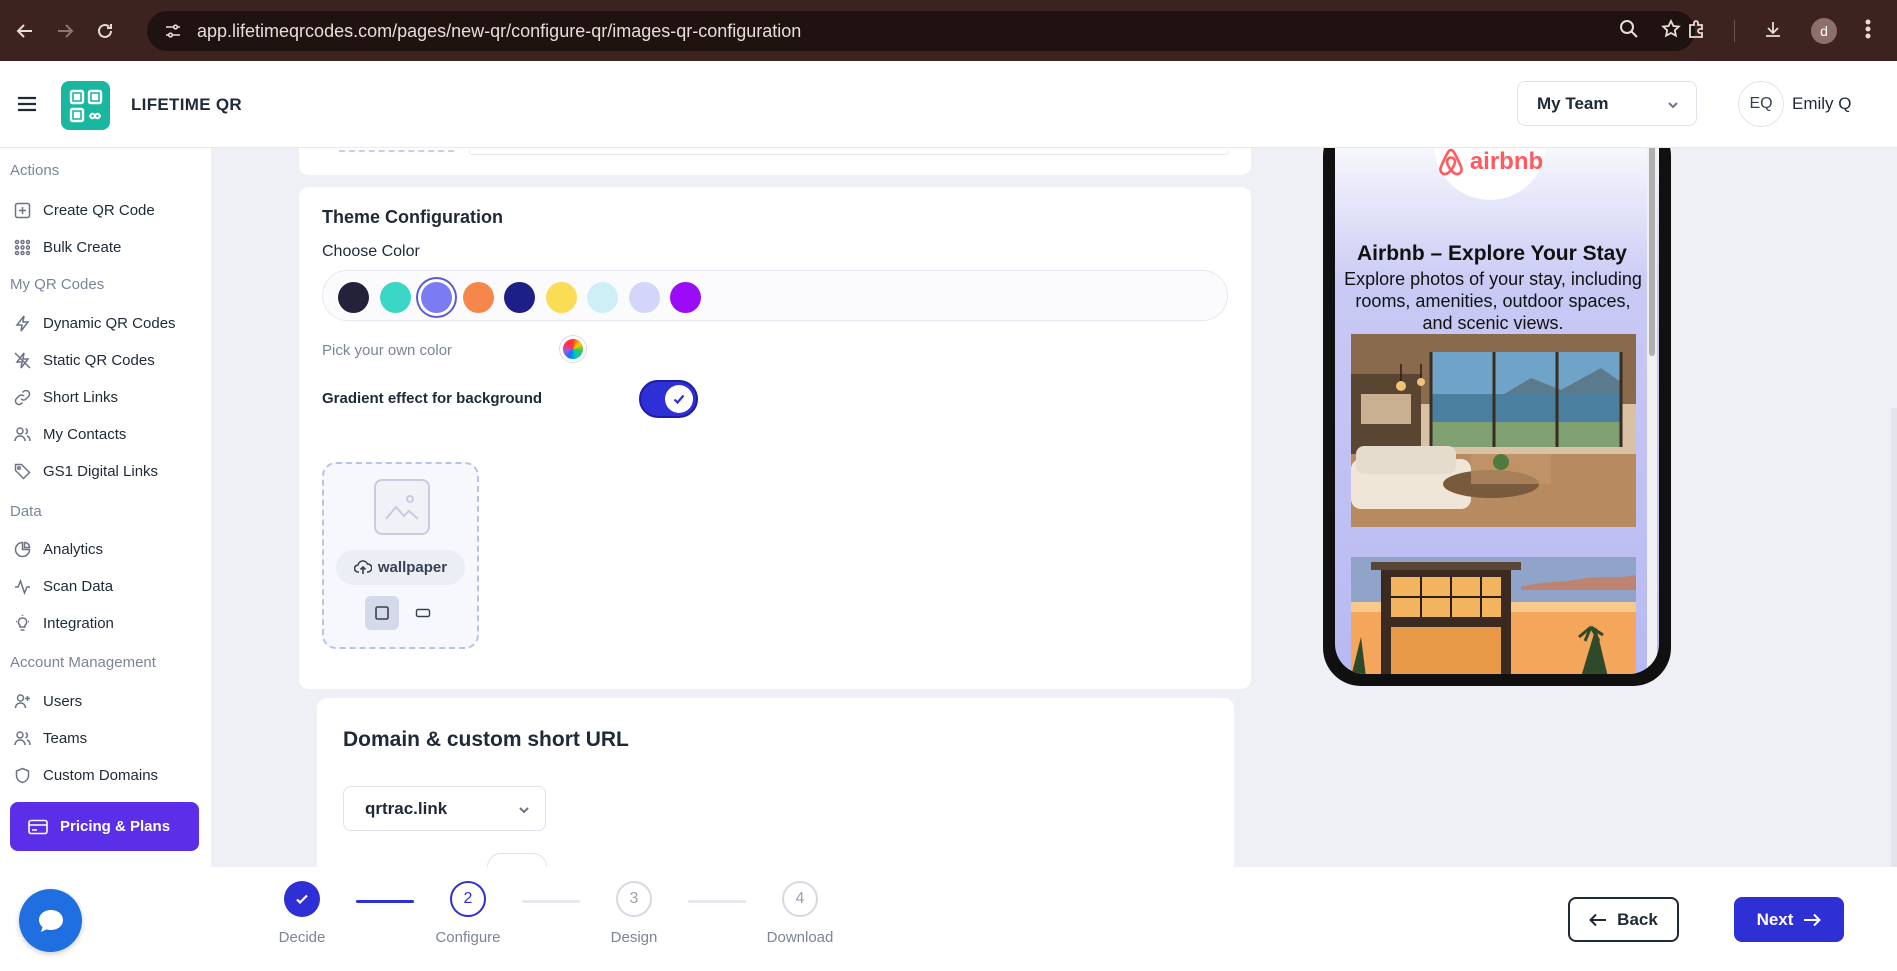 Image resolution: width=1897 pixels, height=971 pixels. Describe the element at coordinates (1761, 104) in the screenshot. I see `user-avatar: EQ` at that location.